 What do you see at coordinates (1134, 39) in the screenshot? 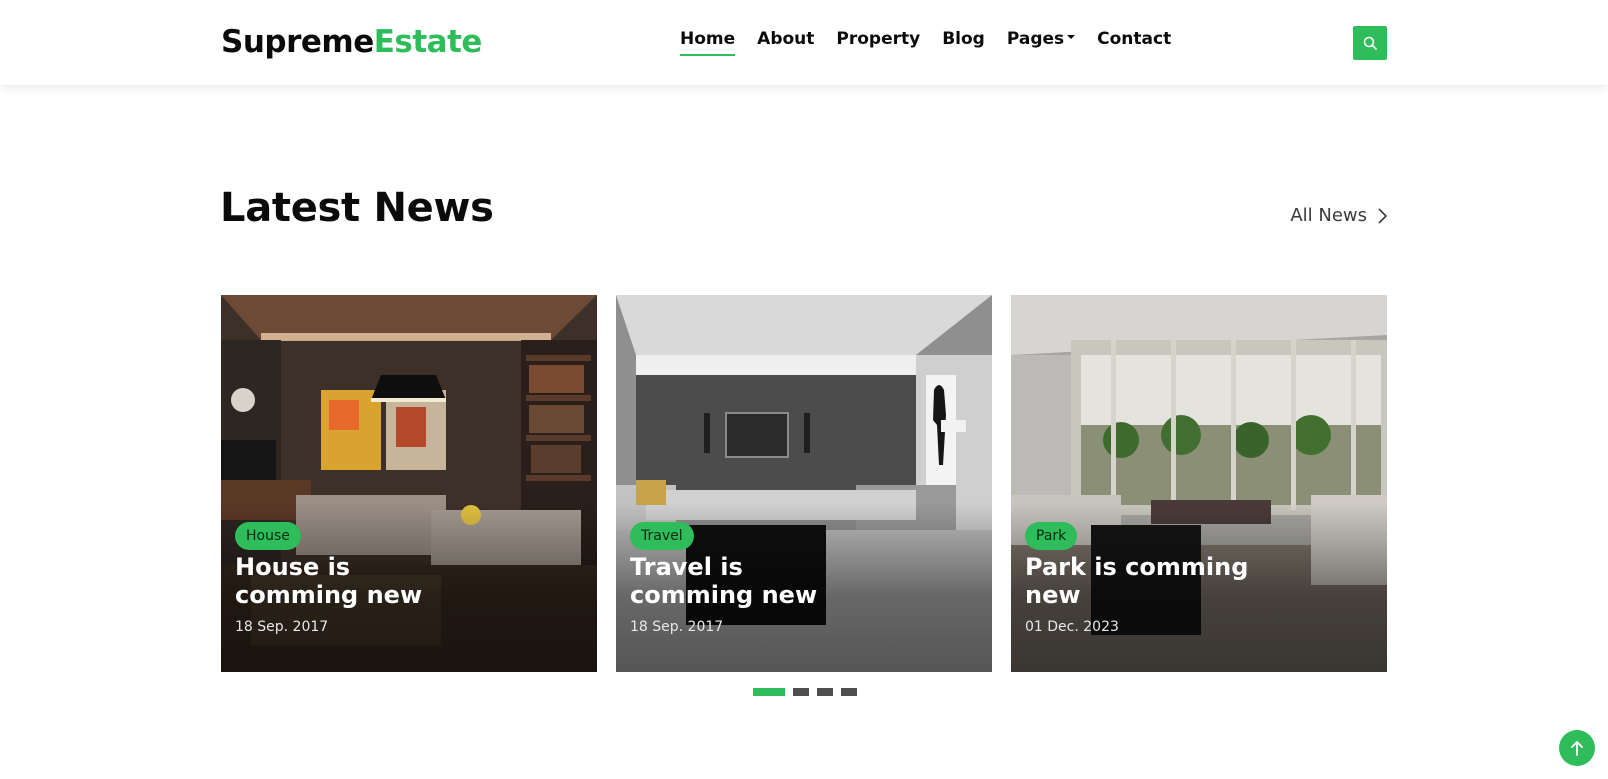
I see `nav-item-contact: Contact` at bounding box center [1134, 39].